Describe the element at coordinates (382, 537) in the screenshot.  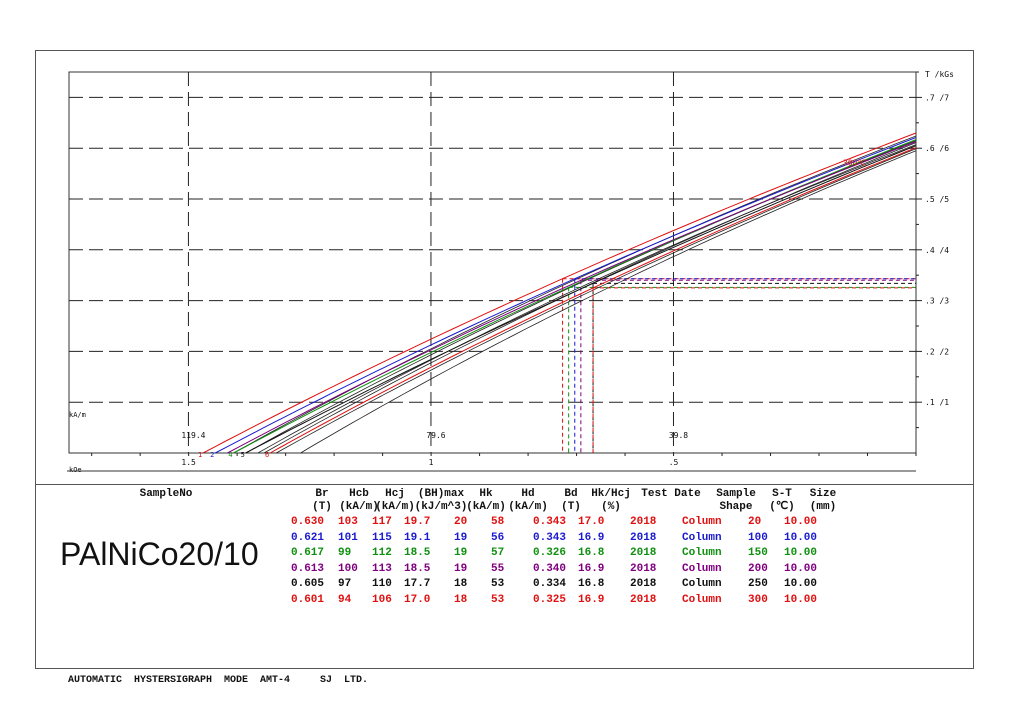
I see `table-cell-hcj: 115` at that location.